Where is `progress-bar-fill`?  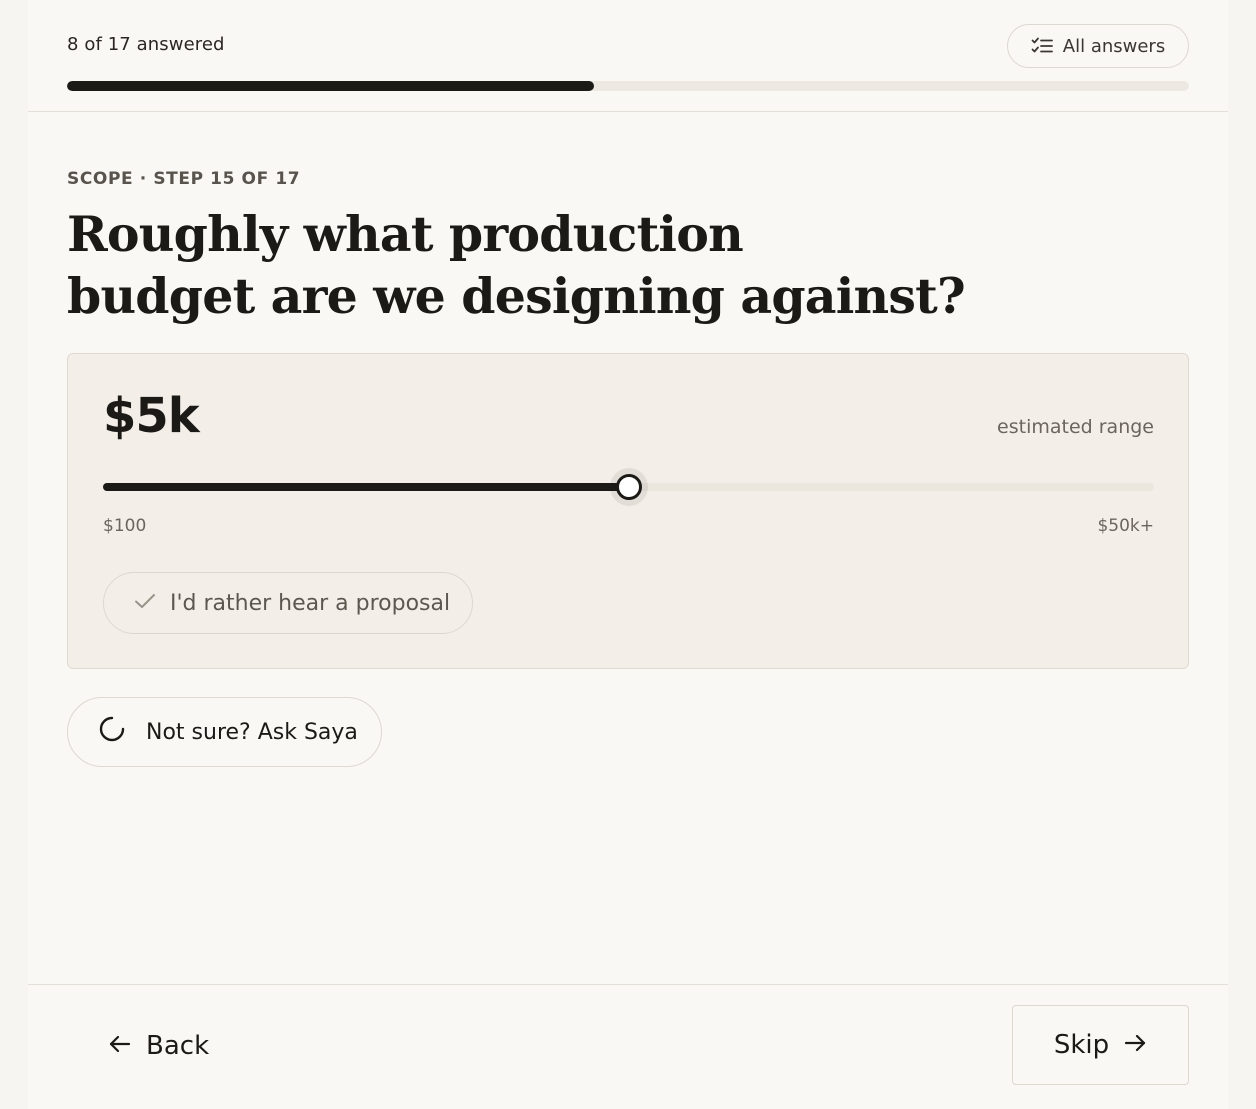 progress-bar-fill is located at coordinates (331, 86).